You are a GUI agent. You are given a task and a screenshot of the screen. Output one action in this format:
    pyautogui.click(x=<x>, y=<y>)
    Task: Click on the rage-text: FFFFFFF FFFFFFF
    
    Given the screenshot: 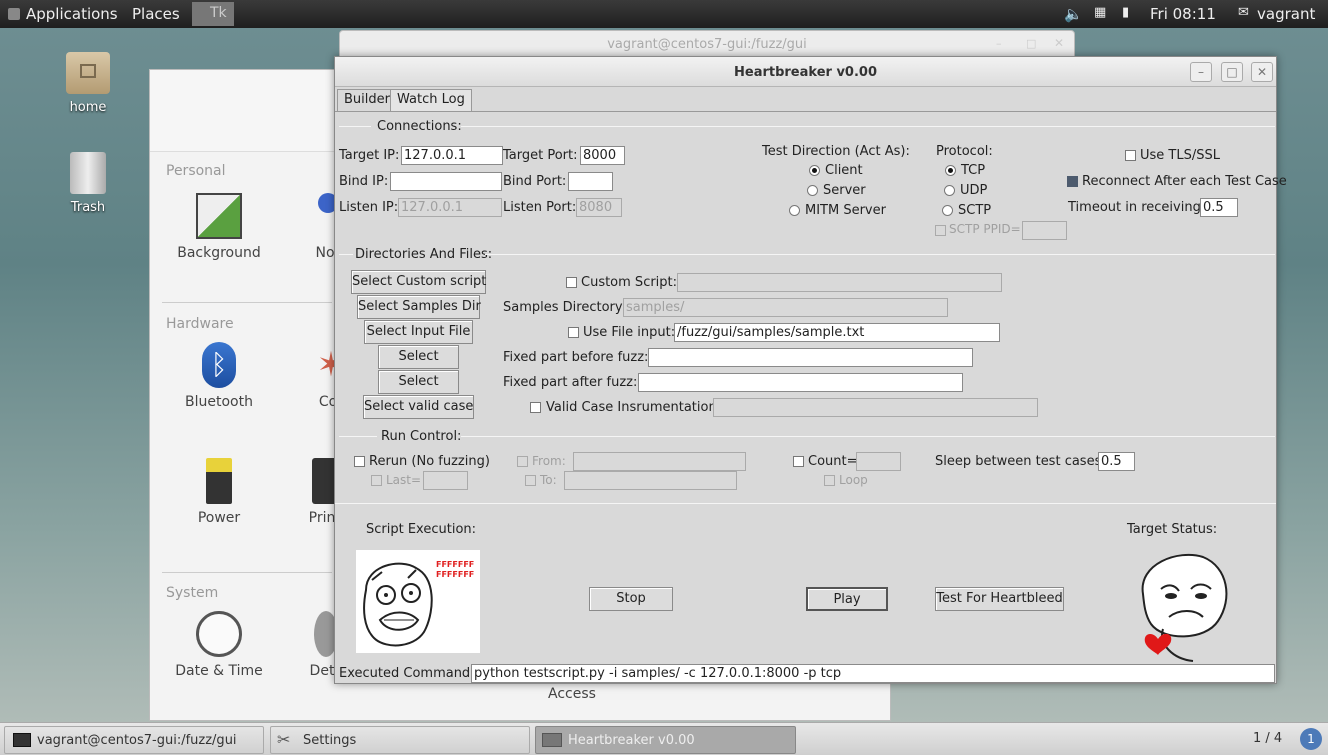 What is the action you would take?
    pyautogui.click(x=455, y=569)
    